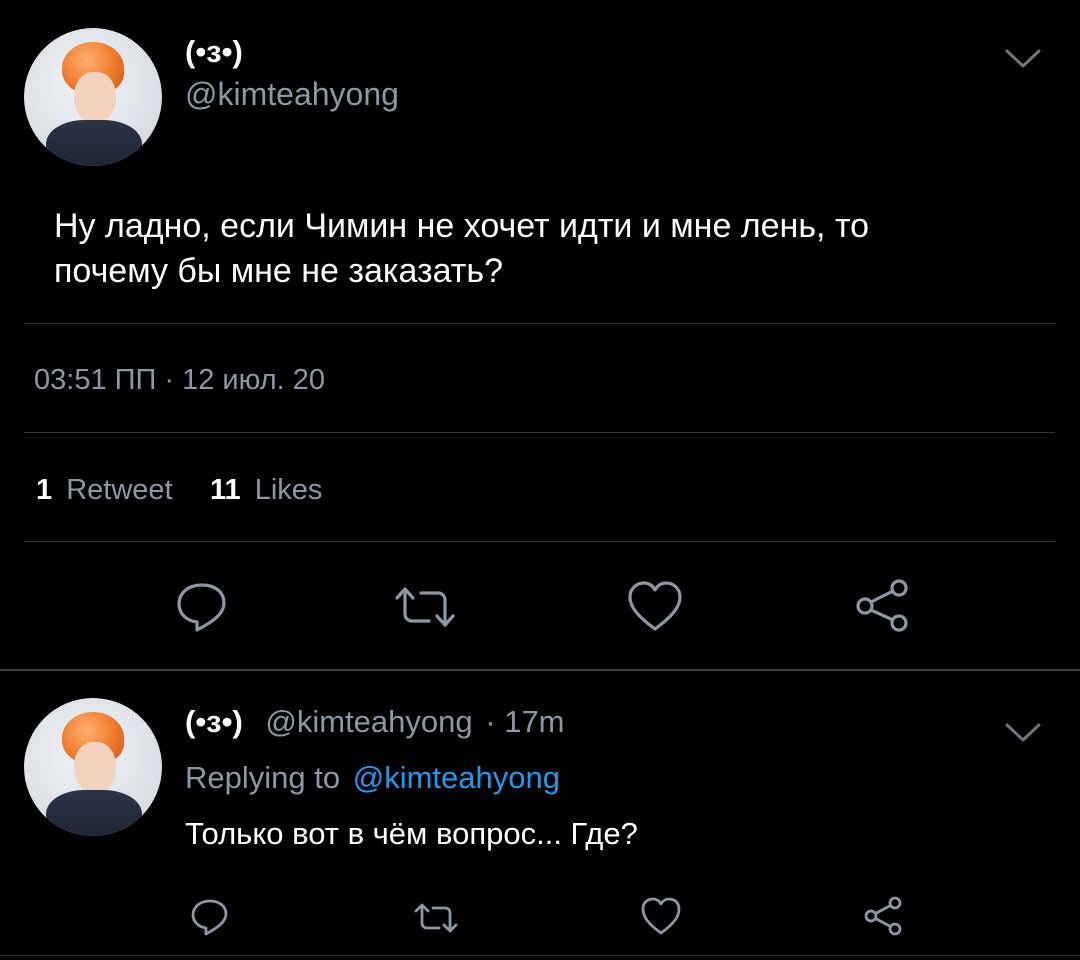 The height and width of the screenshot is (960, 1080). What do you see at coordinates (179, 380) in the screenshot?
I see `timestamp: 03:51 ПП · 12 июл. 20` at bounding box center [179, 380].